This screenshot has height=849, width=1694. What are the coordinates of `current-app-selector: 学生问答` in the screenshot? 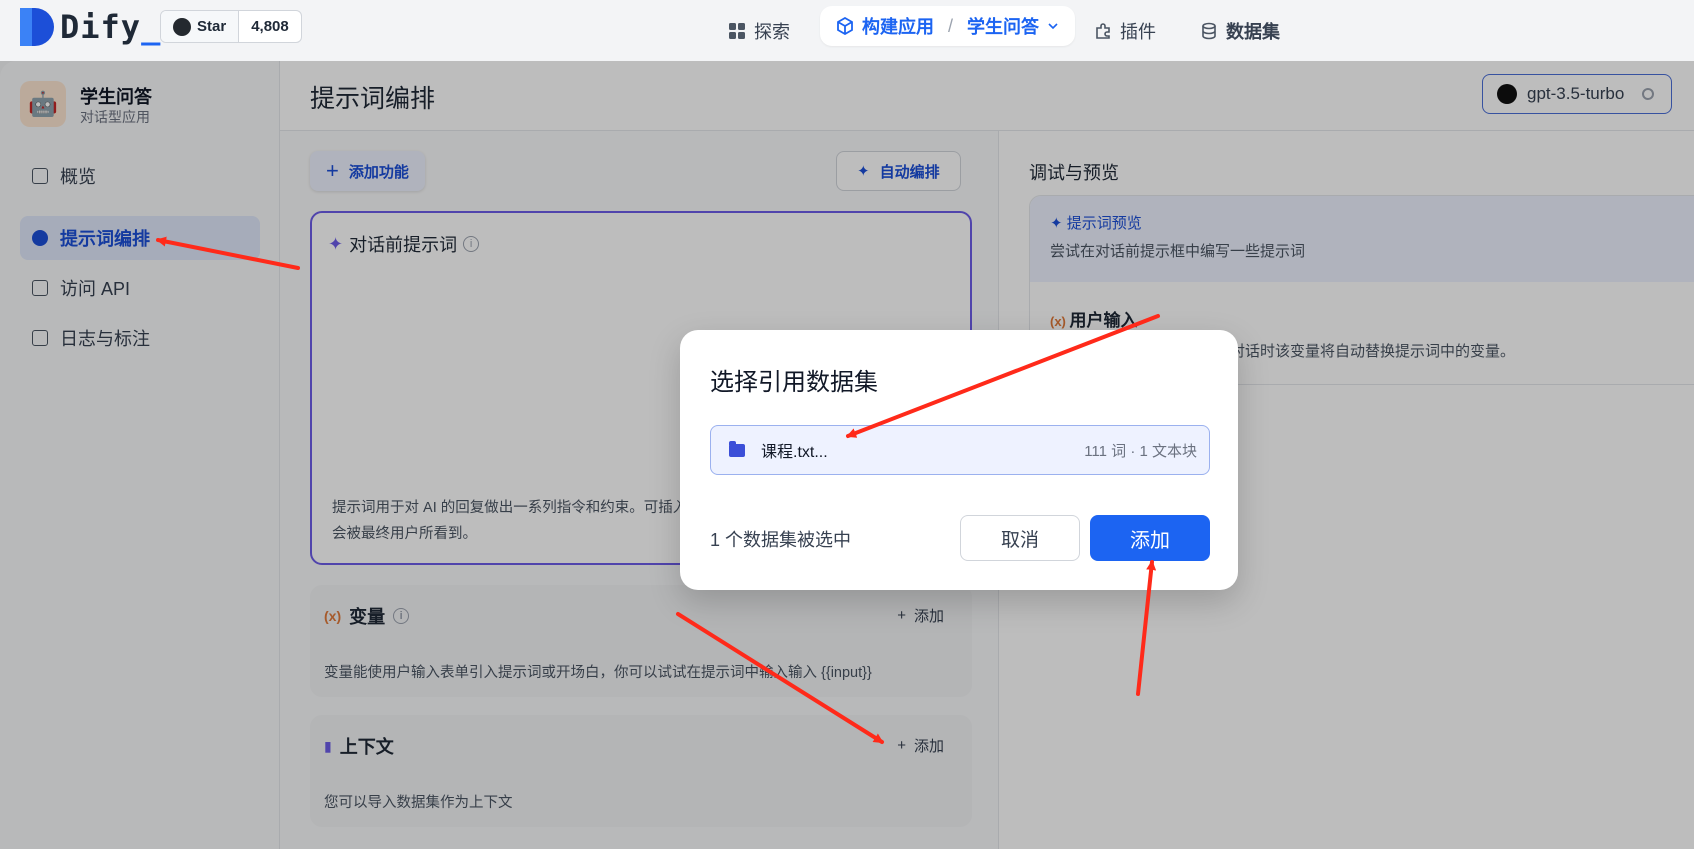 It's located at (1003, 26).